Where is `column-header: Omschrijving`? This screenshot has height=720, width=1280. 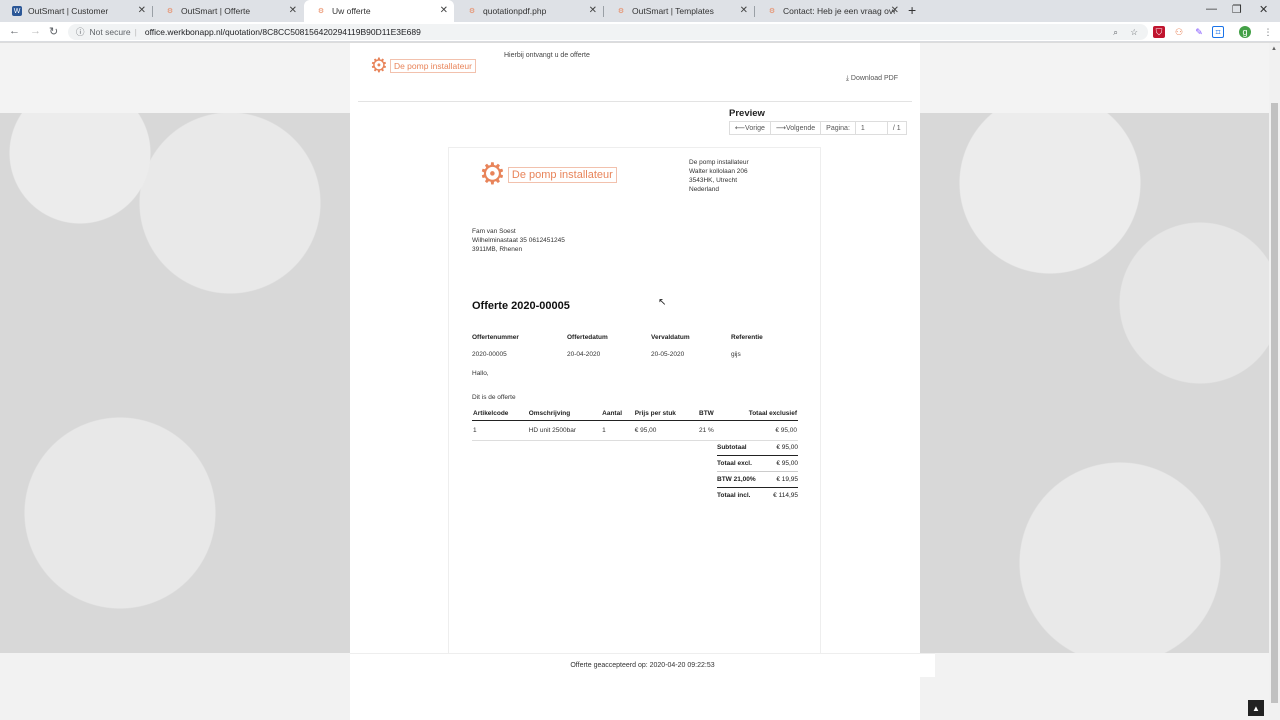 column-header: Omschrijving is located at coordinates (564, 414).